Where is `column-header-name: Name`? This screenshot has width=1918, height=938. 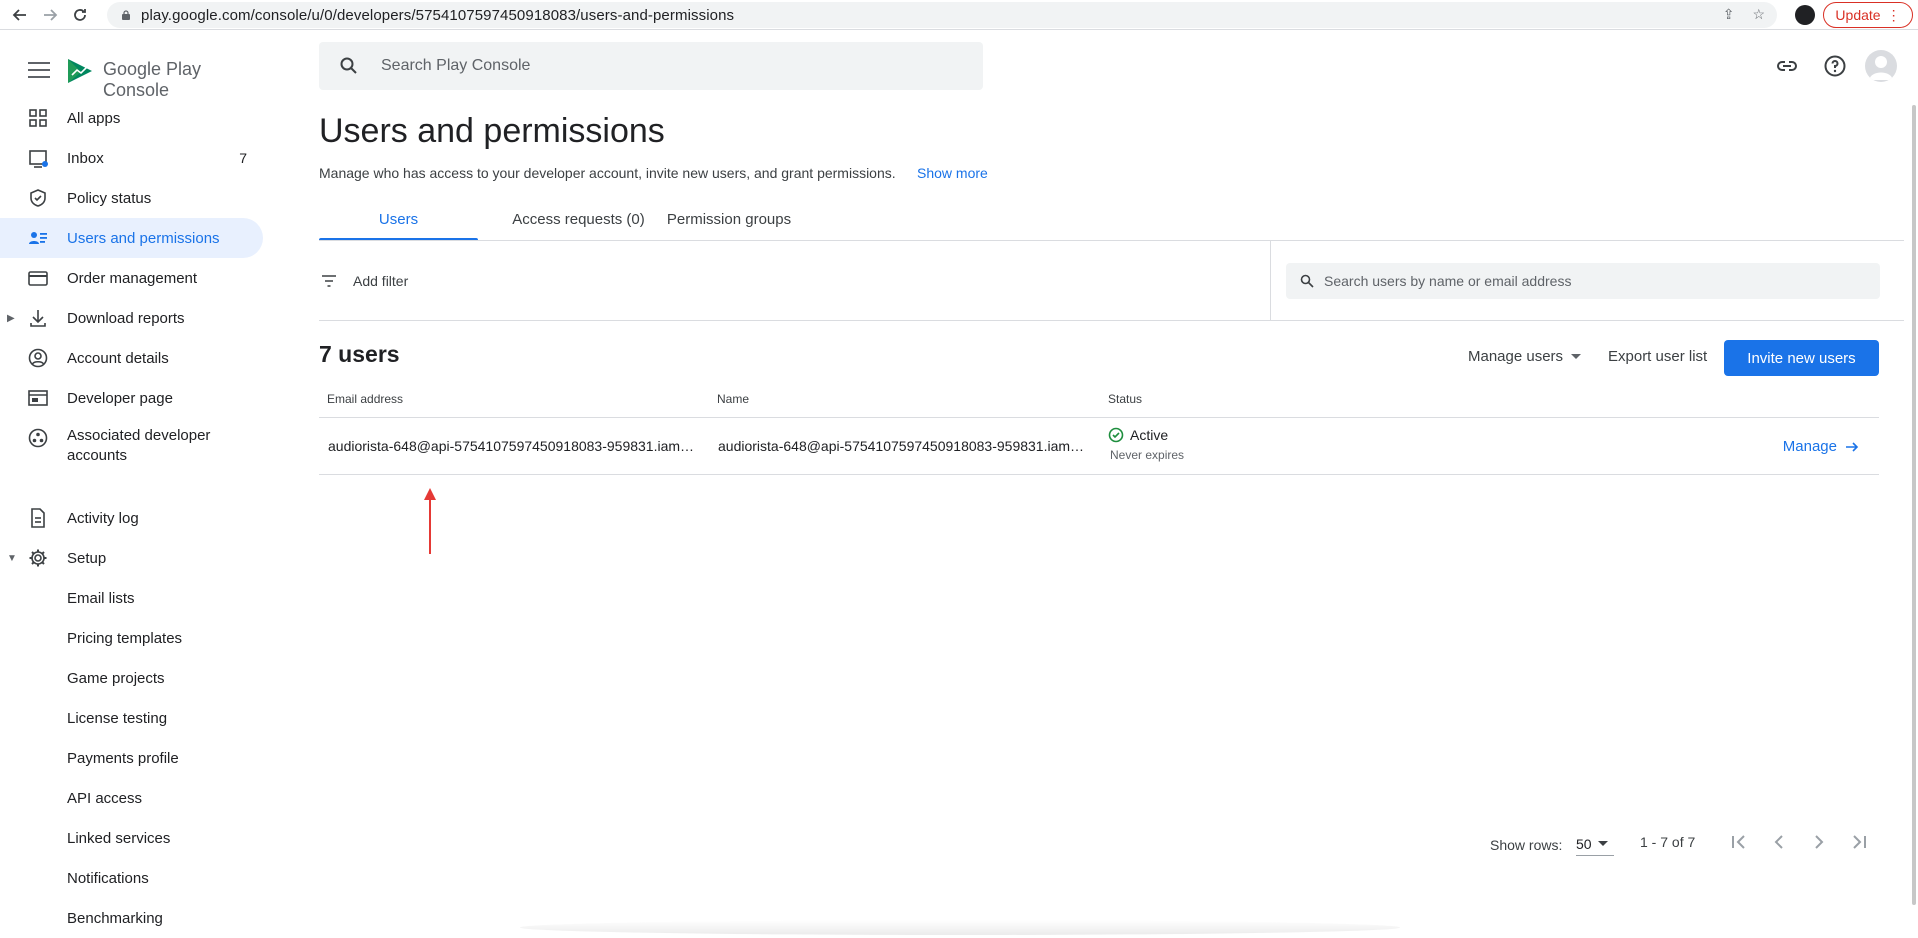
column-header-name: Name is located at coordinates (733, 399).